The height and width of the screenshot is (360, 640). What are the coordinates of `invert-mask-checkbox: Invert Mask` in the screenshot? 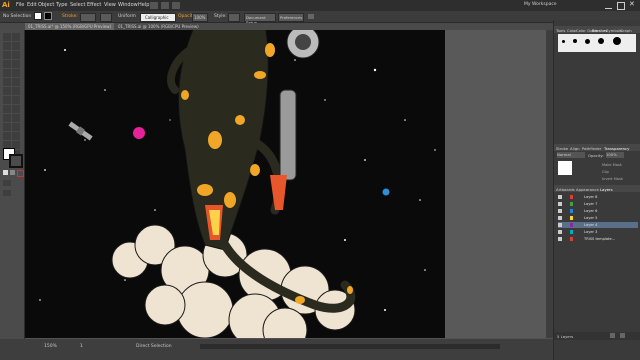 It's located at (612, 179).